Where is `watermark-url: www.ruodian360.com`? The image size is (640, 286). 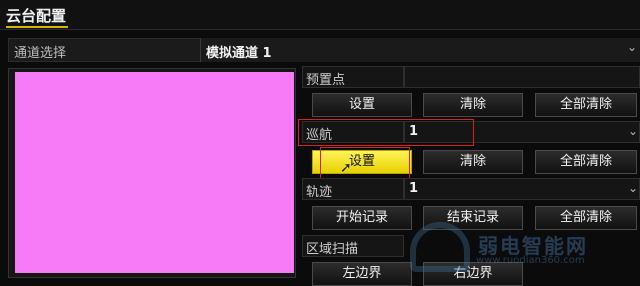
watermark-url: www.ruodian360.com is located at coordinates (530, 260).